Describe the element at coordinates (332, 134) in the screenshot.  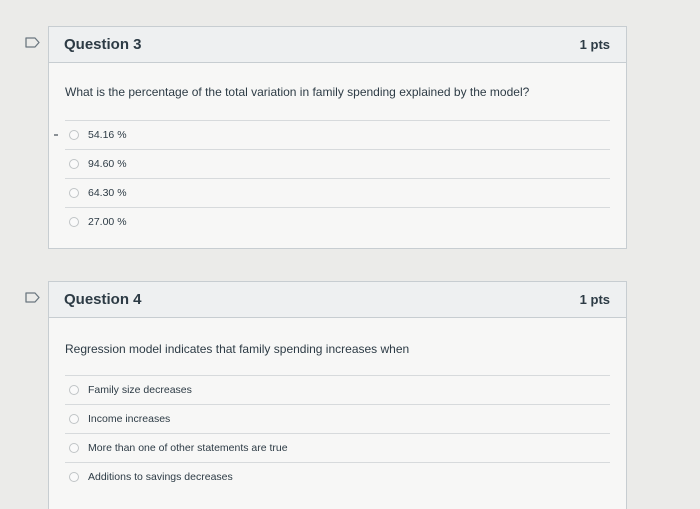
I see `answer-option: 54.16 %` at that location.